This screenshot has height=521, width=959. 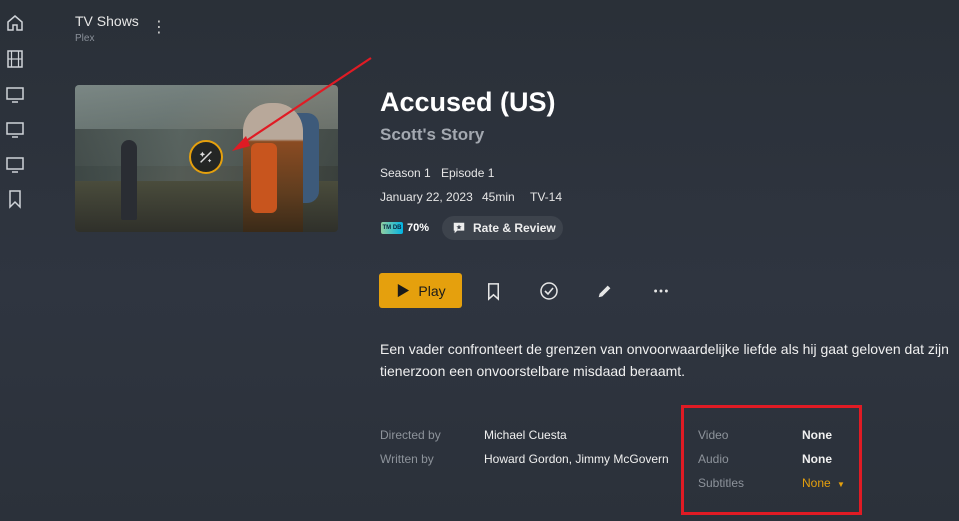 I want to click on tmdb-logo-icon: TM DB, so click(x=392, y=228).